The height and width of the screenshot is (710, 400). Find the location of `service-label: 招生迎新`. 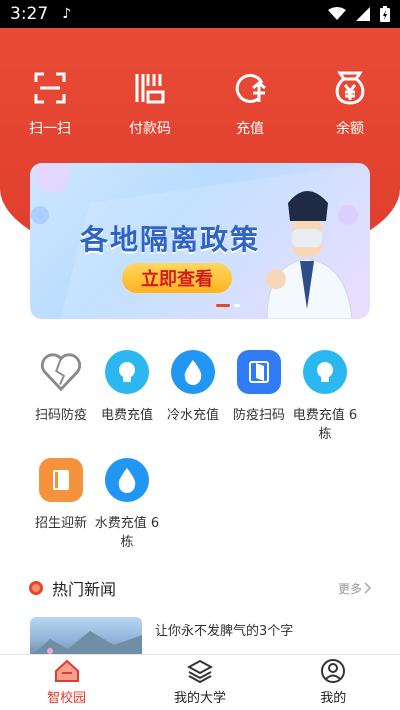

service-label: 招生迎新 is located at coordinates (60, 523).